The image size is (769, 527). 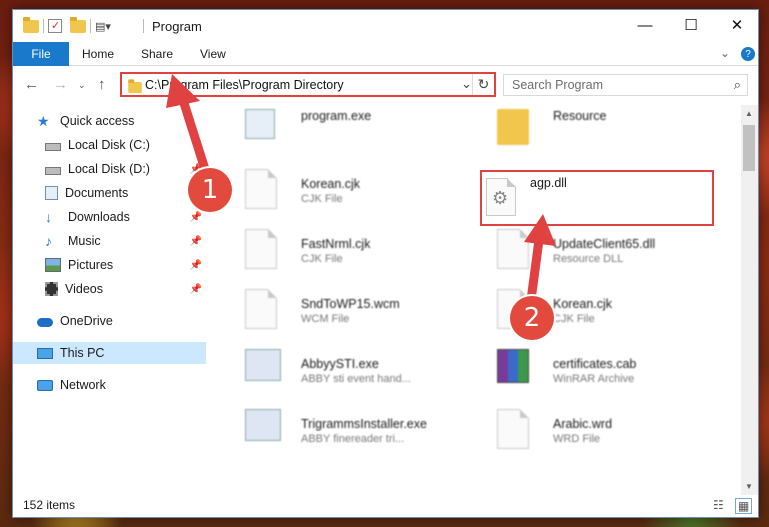 What do you see at coordinates (244, 85) in the screenshot?
I see `address-path: C:\Program Files\Program Directory` at bounding box center [244, 85].